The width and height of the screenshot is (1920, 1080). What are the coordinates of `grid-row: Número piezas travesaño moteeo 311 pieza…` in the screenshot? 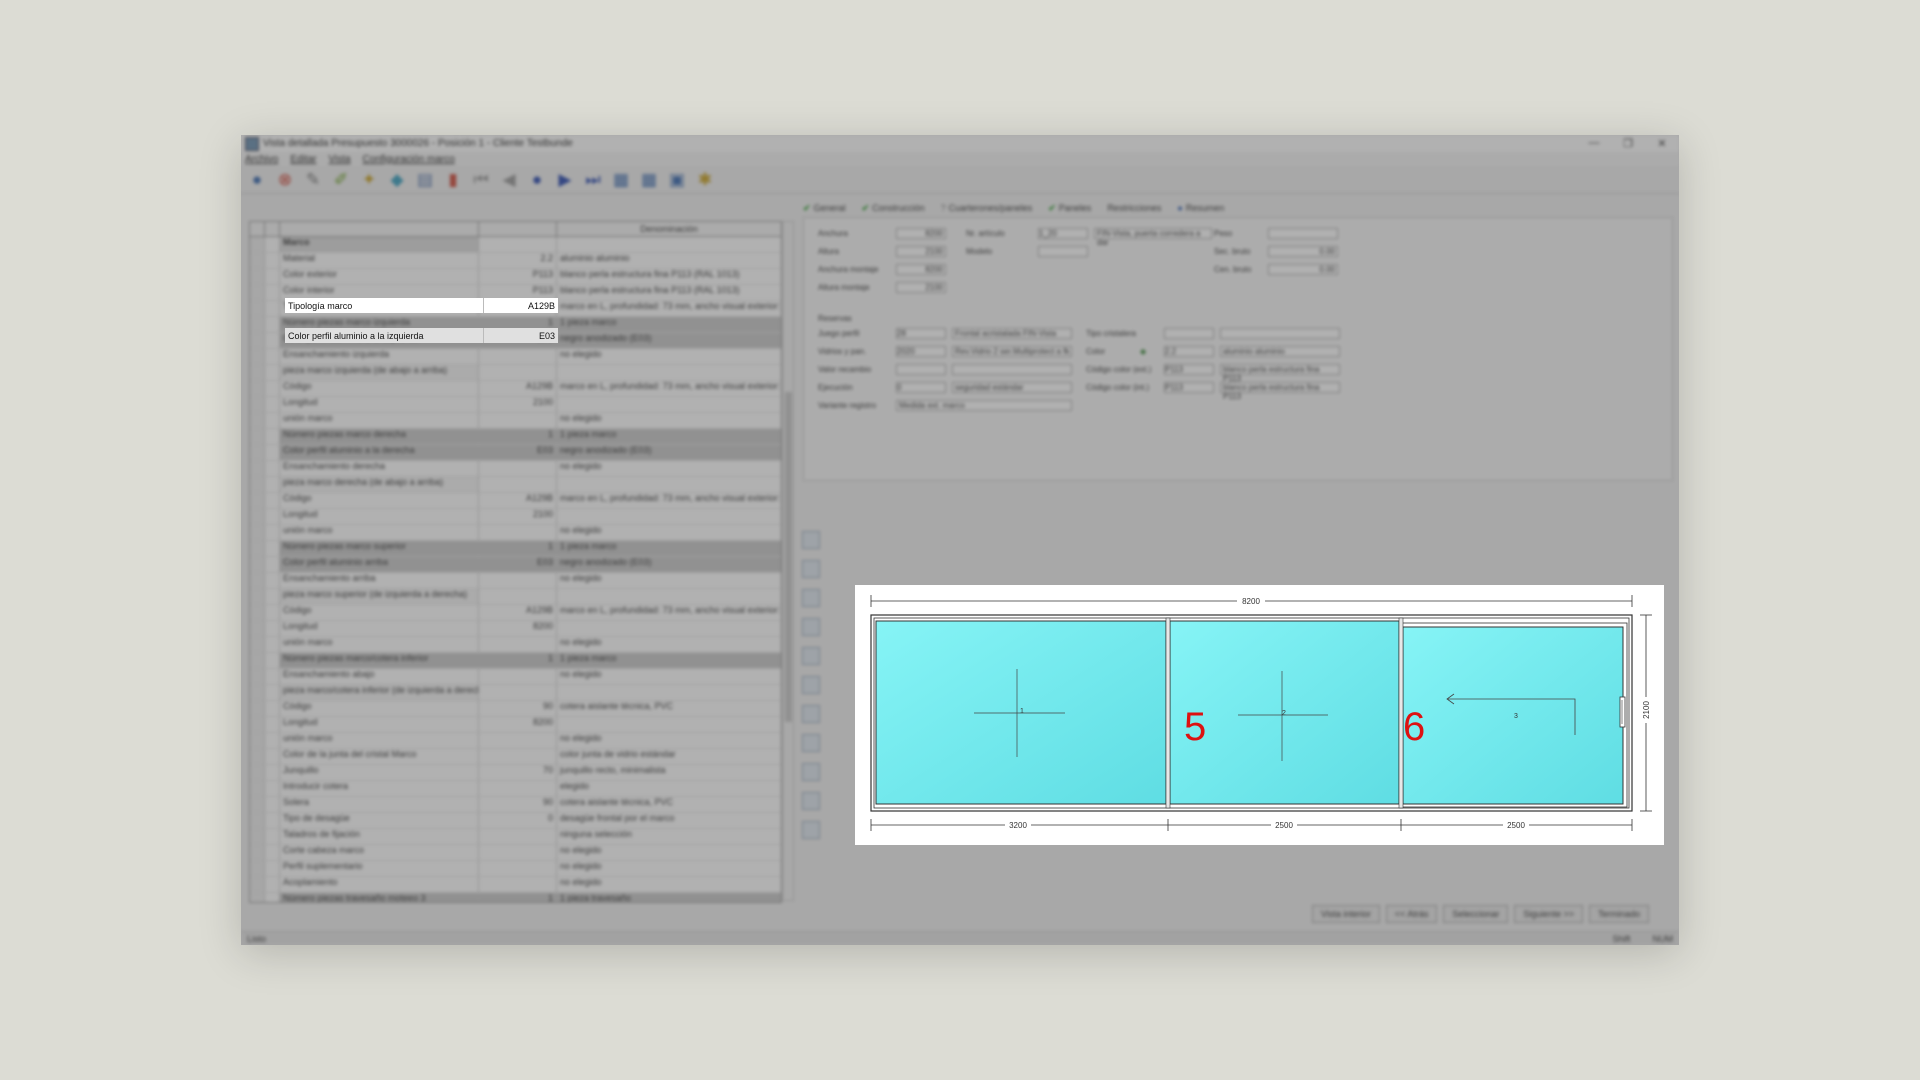 It's located at (515, 897).